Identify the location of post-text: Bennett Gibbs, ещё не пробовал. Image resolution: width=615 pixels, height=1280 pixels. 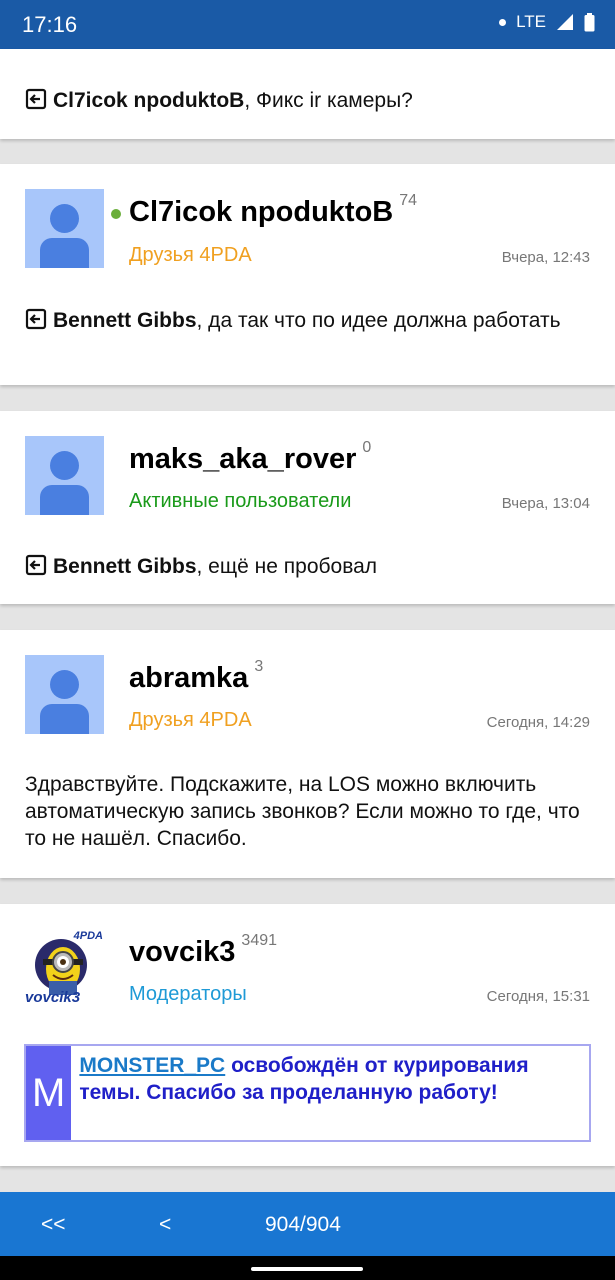
(307, 566).